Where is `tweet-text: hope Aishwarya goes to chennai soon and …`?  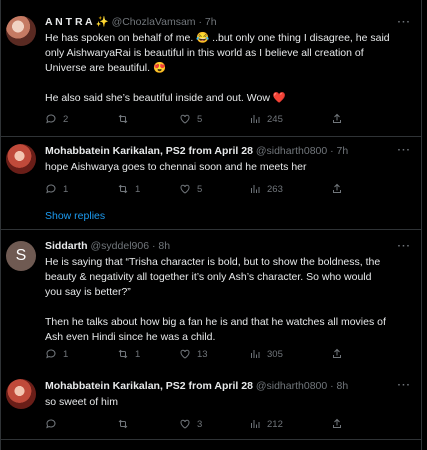
tweet-text: hope Aishwarya goes to chennai soon and … is located at coordinates (176, 167).